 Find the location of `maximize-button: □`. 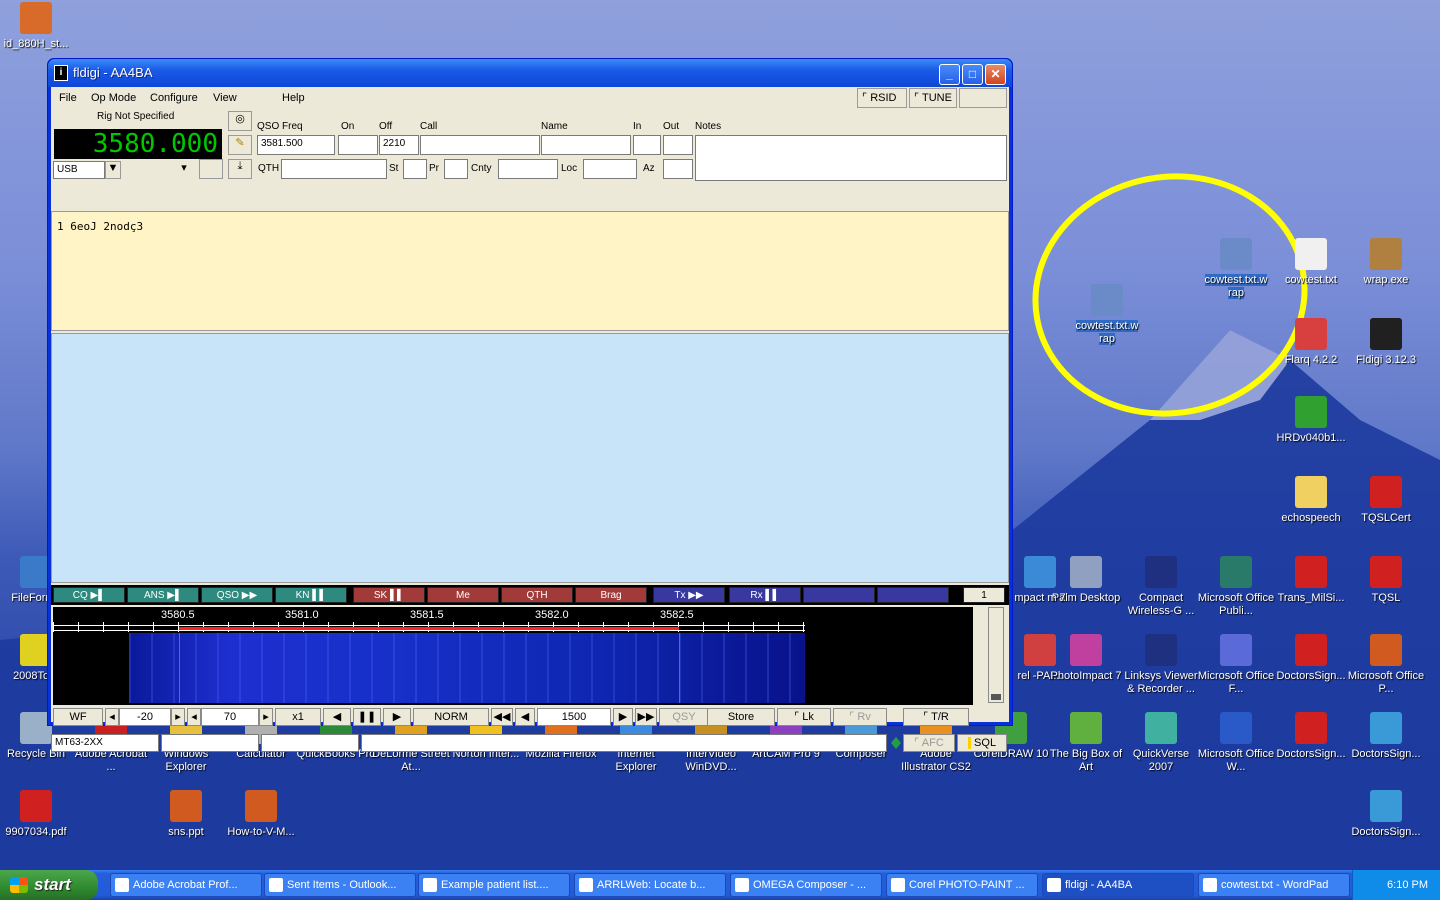

maximize-button: □ is located at coordinates (972, 74).